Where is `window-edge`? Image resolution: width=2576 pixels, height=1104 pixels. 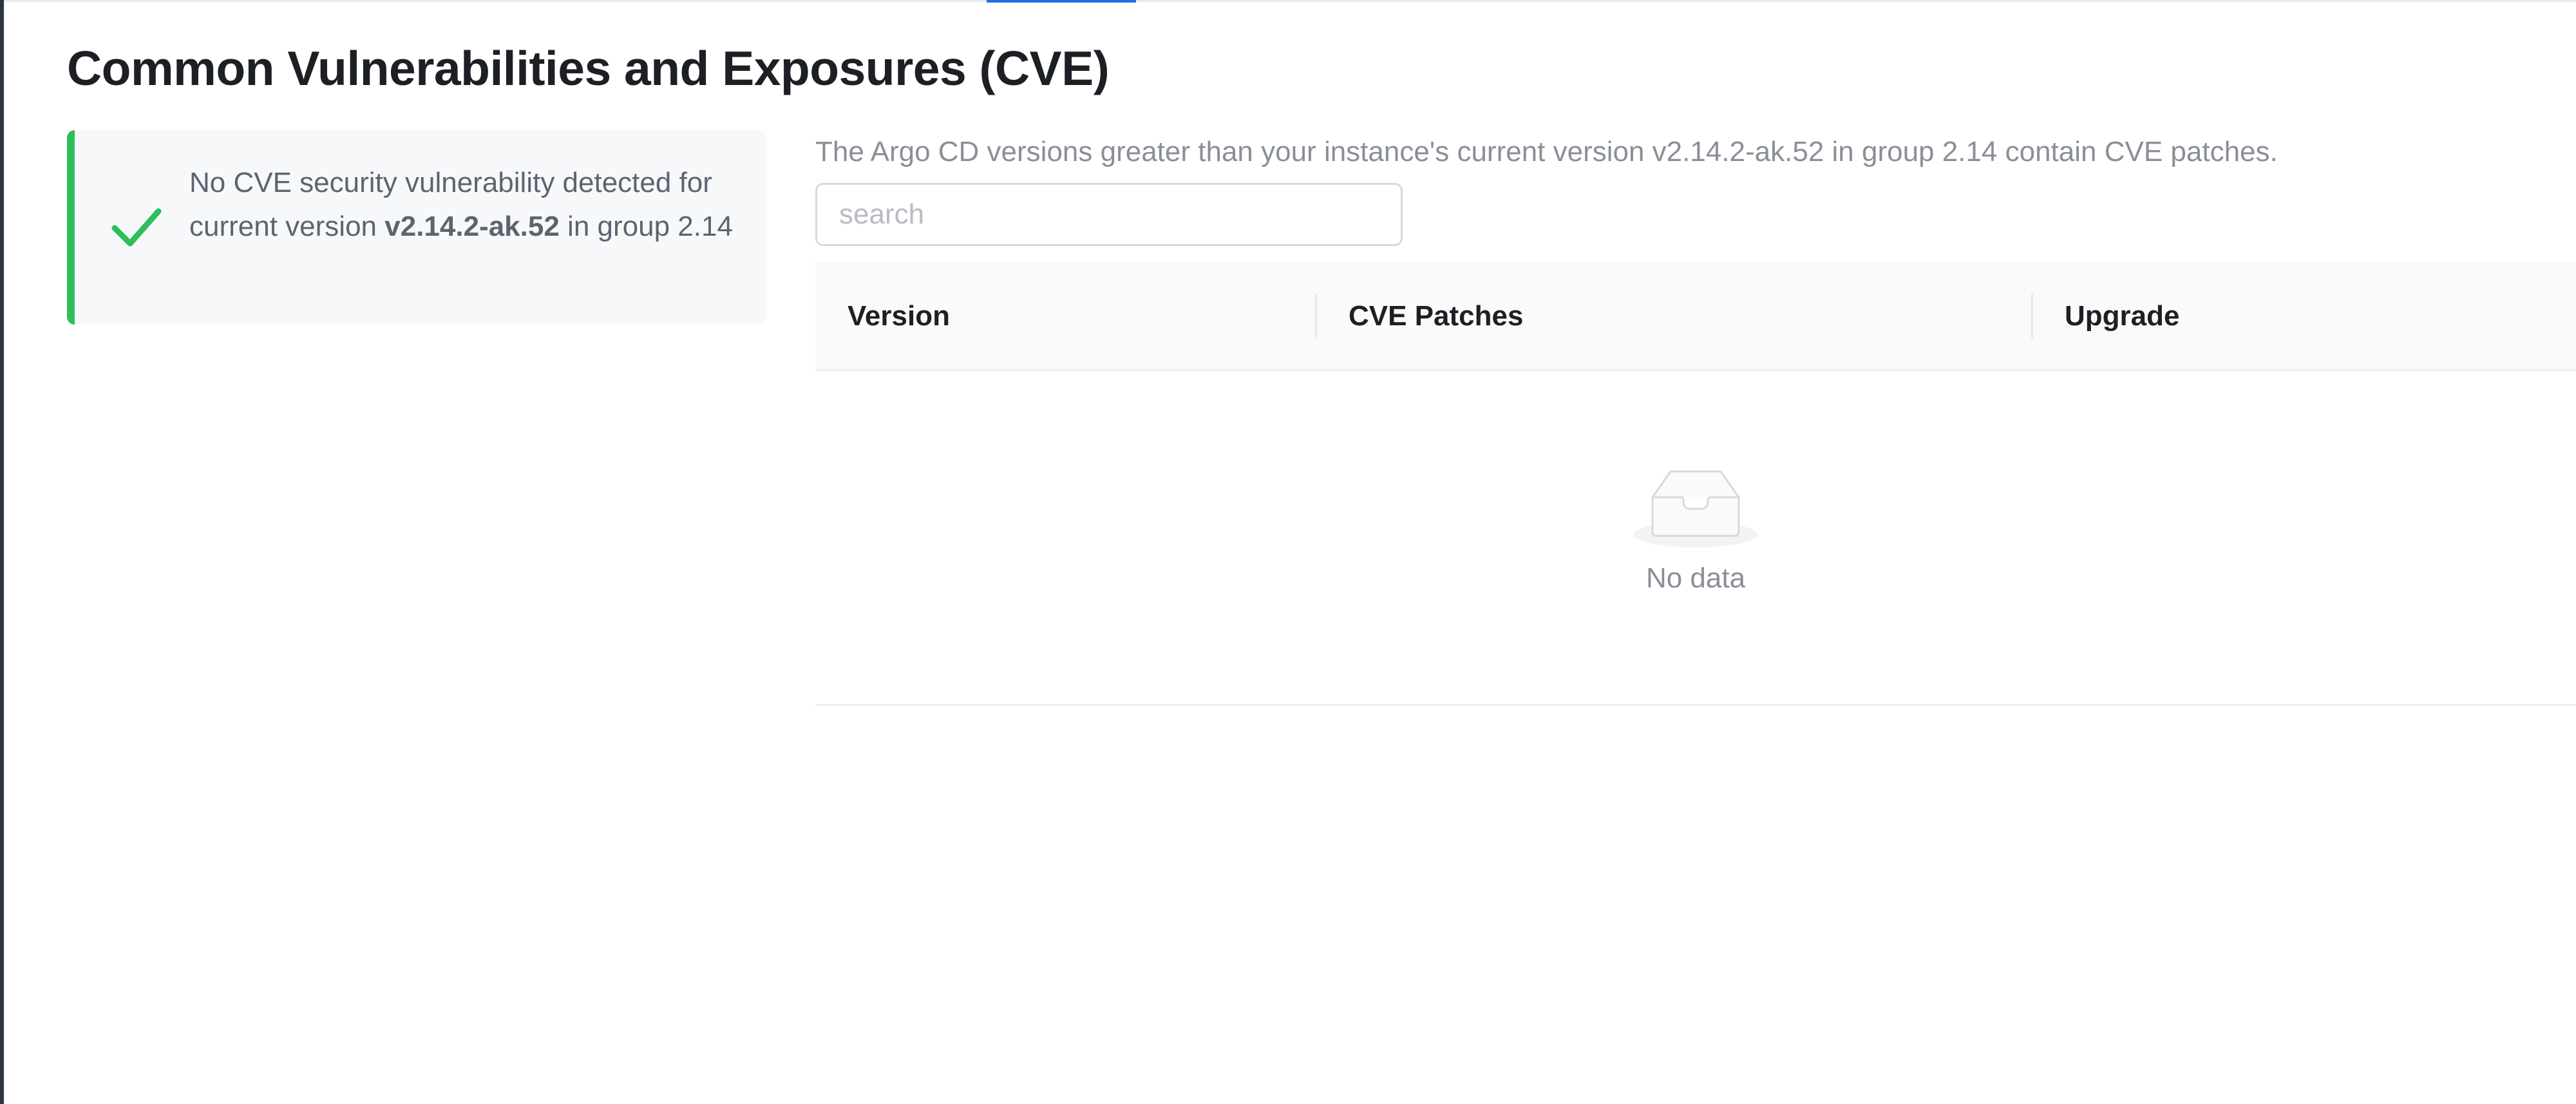
window-edge is located at coordinates (2, 552).